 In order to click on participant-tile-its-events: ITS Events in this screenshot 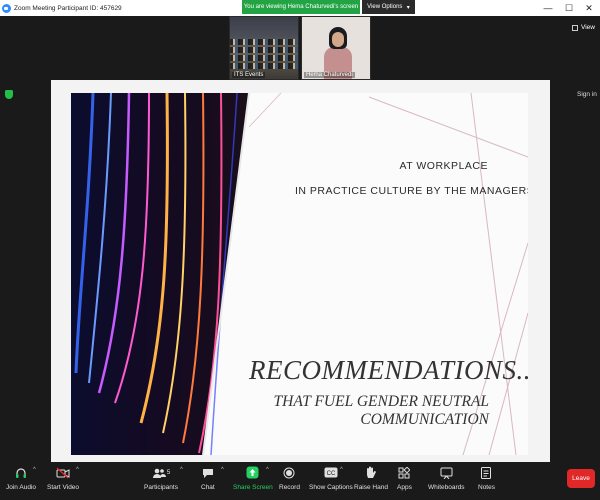, I will do `click(264, 48)`.